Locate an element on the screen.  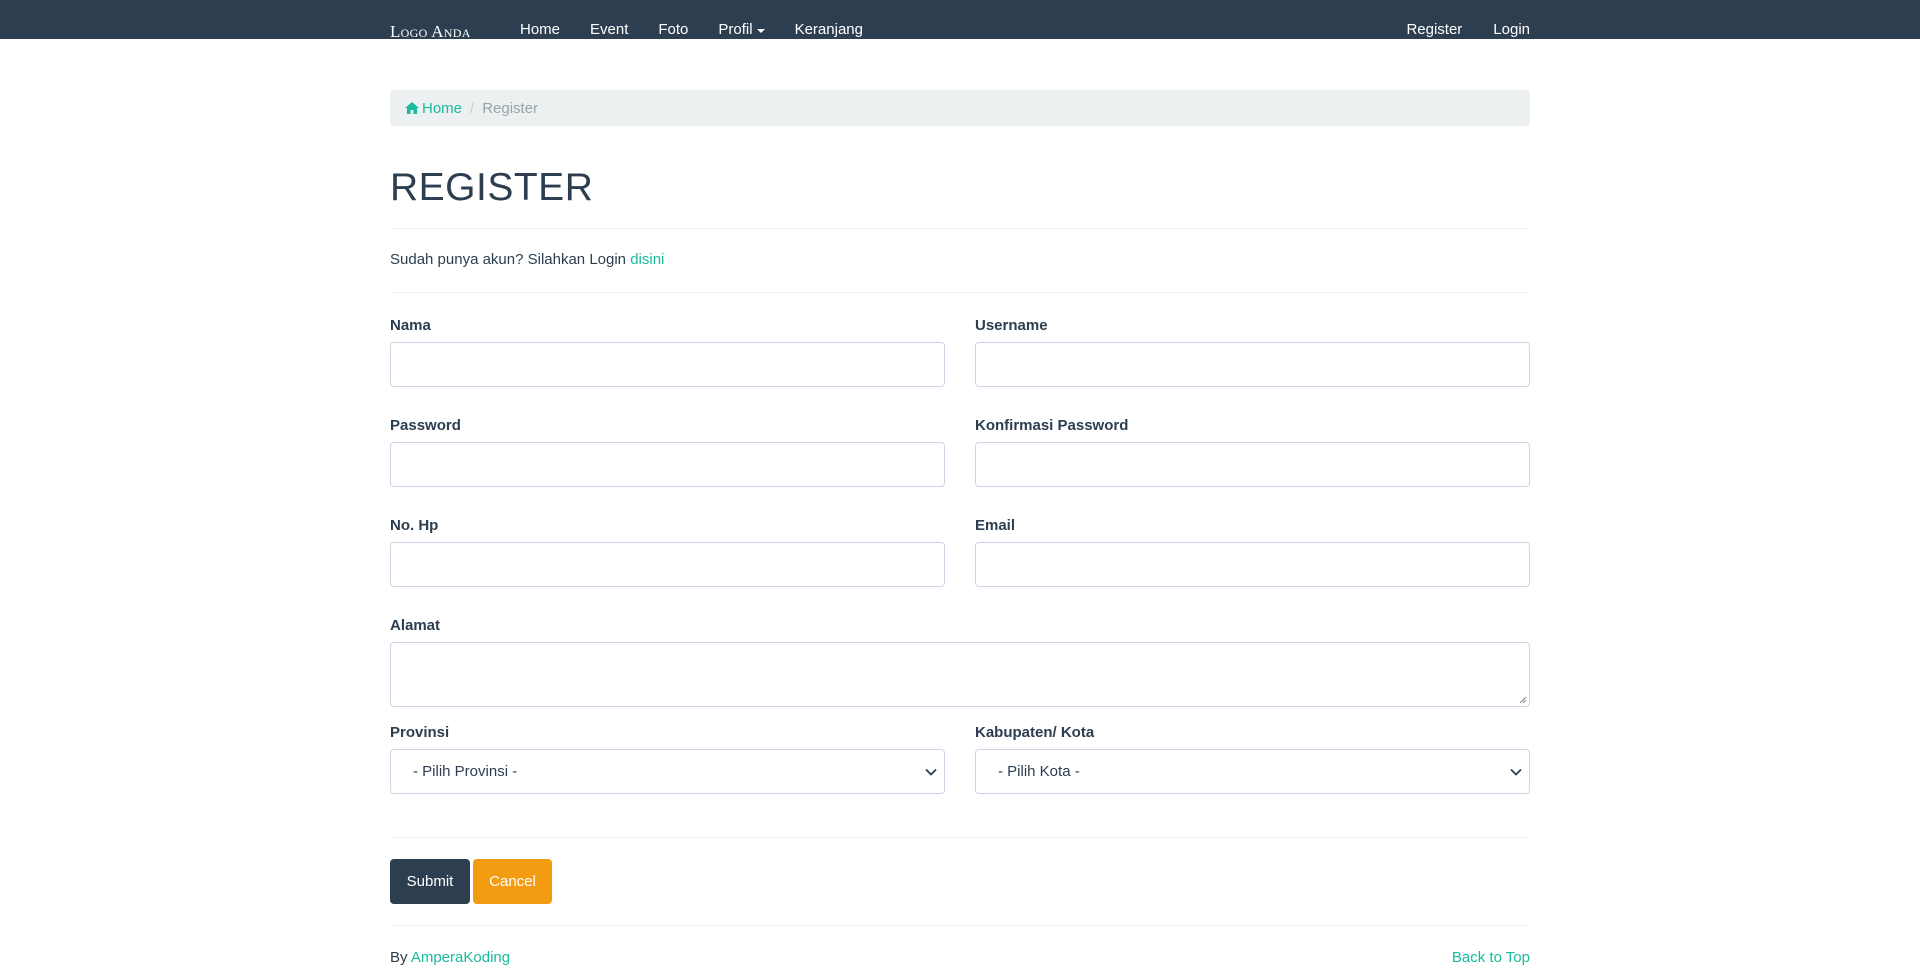
breadcrumb: Home / Register is located at coordinates (960, 108).